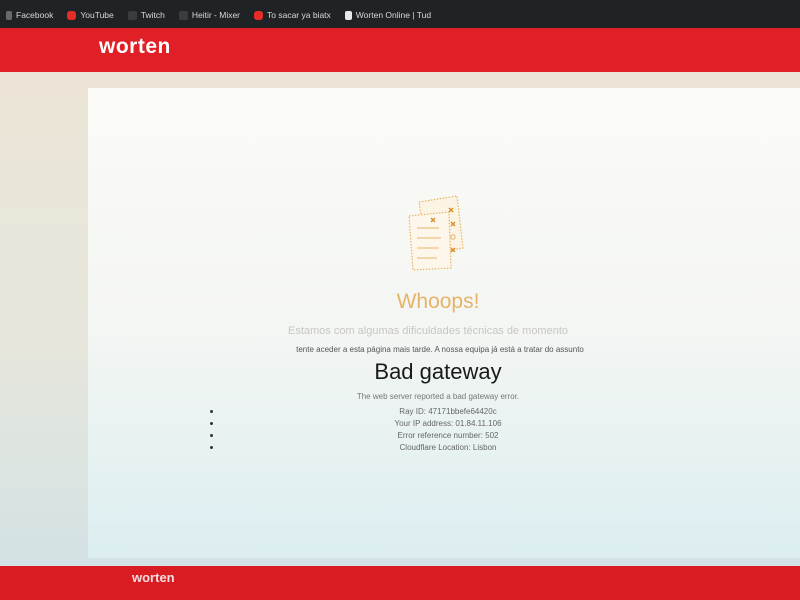 The image size is (800, 600). What do you see at coordinates (132, 15) in the screenshot?
I see `twitch-icon` at bounding box center [132, 15].